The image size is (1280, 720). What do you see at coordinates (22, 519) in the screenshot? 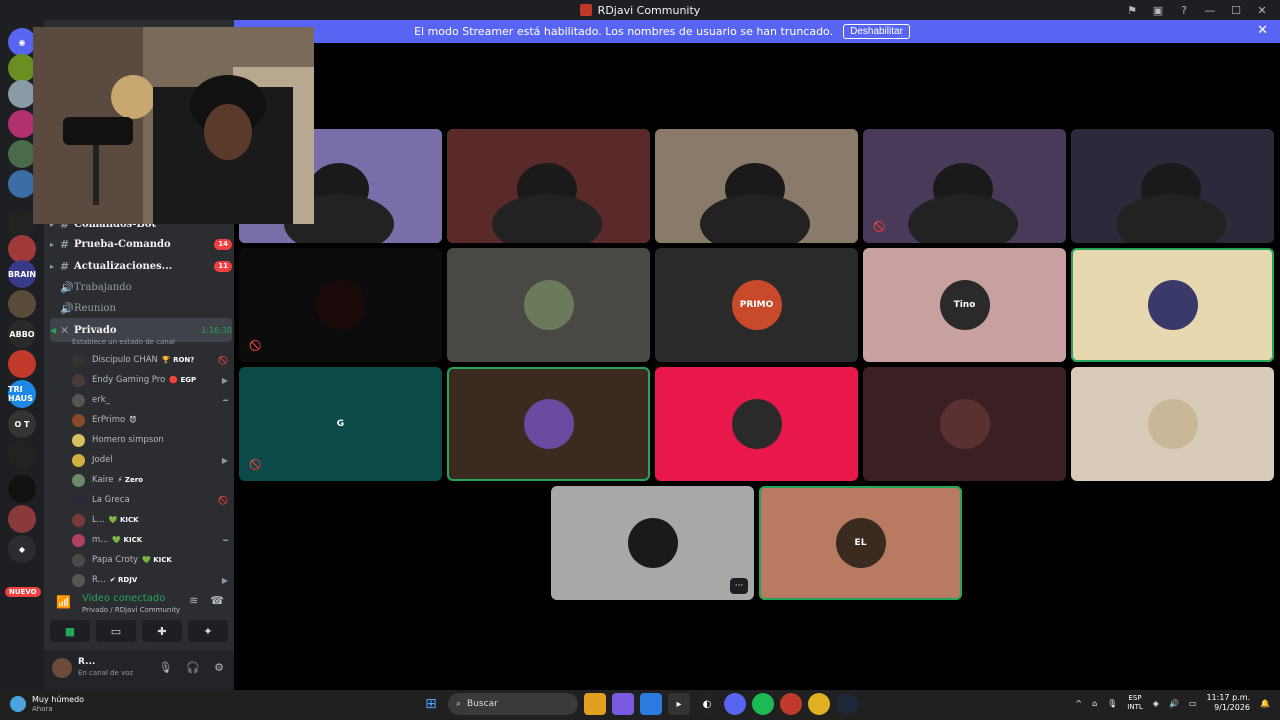
I see `server-icon-server16` at bounding box center [22, 519].